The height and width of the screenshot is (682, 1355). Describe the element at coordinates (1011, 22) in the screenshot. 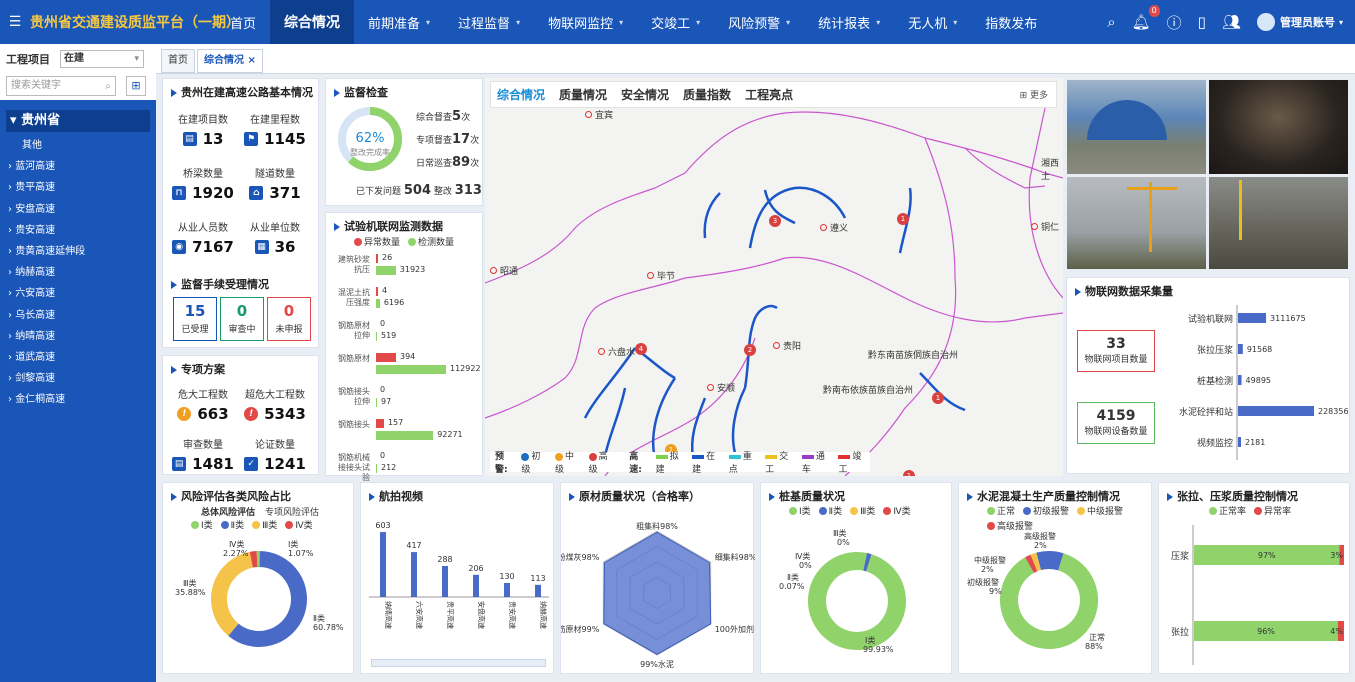

I see `nav-item: 指数发布` at that location.